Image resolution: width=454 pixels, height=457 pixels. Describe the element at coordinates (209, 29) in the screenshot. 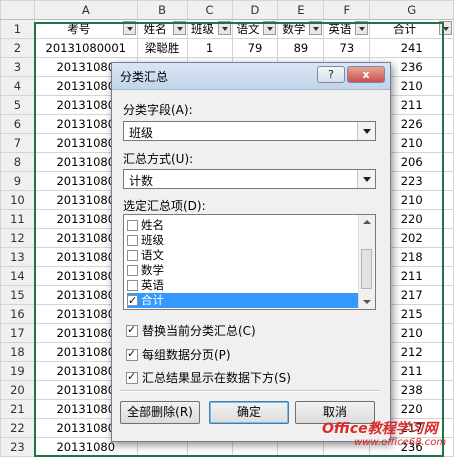

I see `header-cell: 班级` at that location.